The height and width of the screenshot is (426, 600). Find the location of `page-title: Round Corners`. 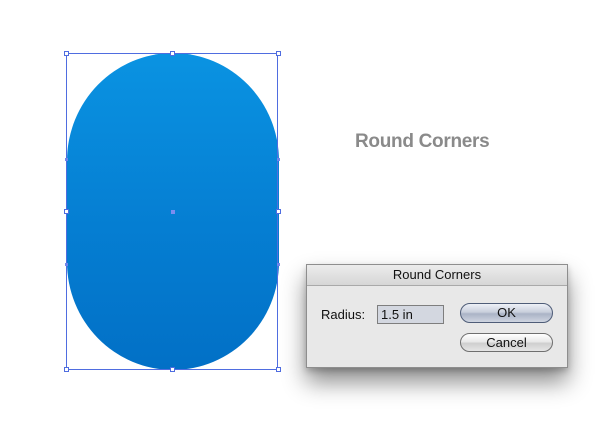

page-title: Round Corners is located at coordinates (422, 141).